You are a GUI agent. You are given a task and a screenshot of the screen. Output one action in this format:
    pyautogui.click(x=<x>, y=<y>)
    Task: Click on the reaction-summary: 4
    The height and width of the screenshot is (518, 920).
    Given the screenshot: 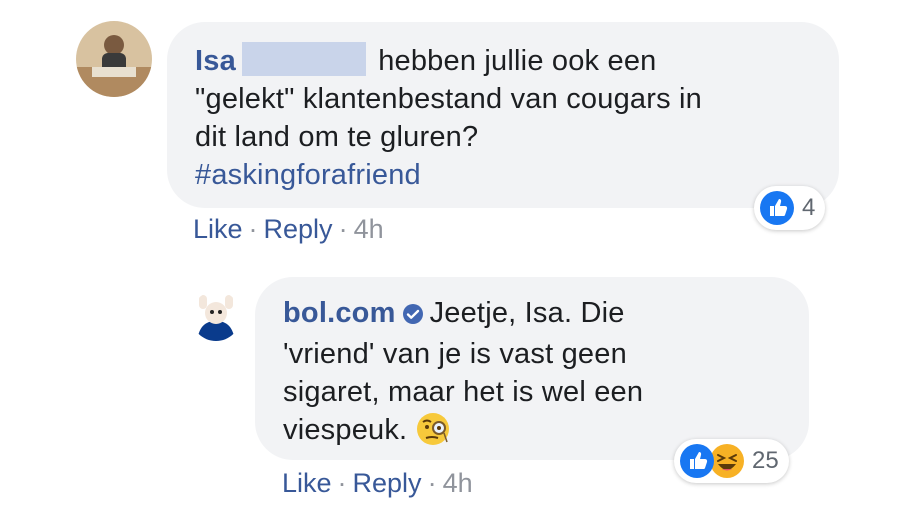 What is the action you would take?
    pyautogui.click(x=790, y=208)
    